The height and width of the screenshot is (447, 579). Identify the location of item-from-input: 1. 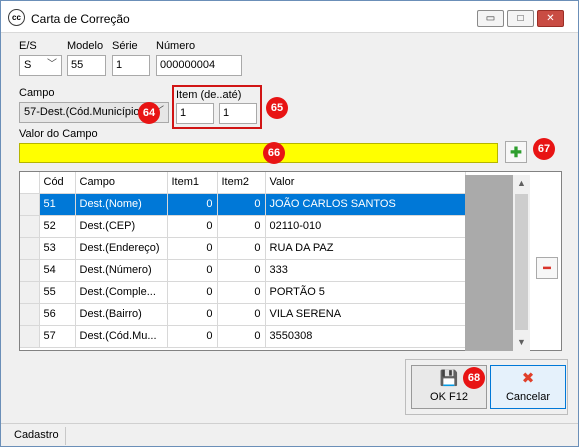
(195, 113).